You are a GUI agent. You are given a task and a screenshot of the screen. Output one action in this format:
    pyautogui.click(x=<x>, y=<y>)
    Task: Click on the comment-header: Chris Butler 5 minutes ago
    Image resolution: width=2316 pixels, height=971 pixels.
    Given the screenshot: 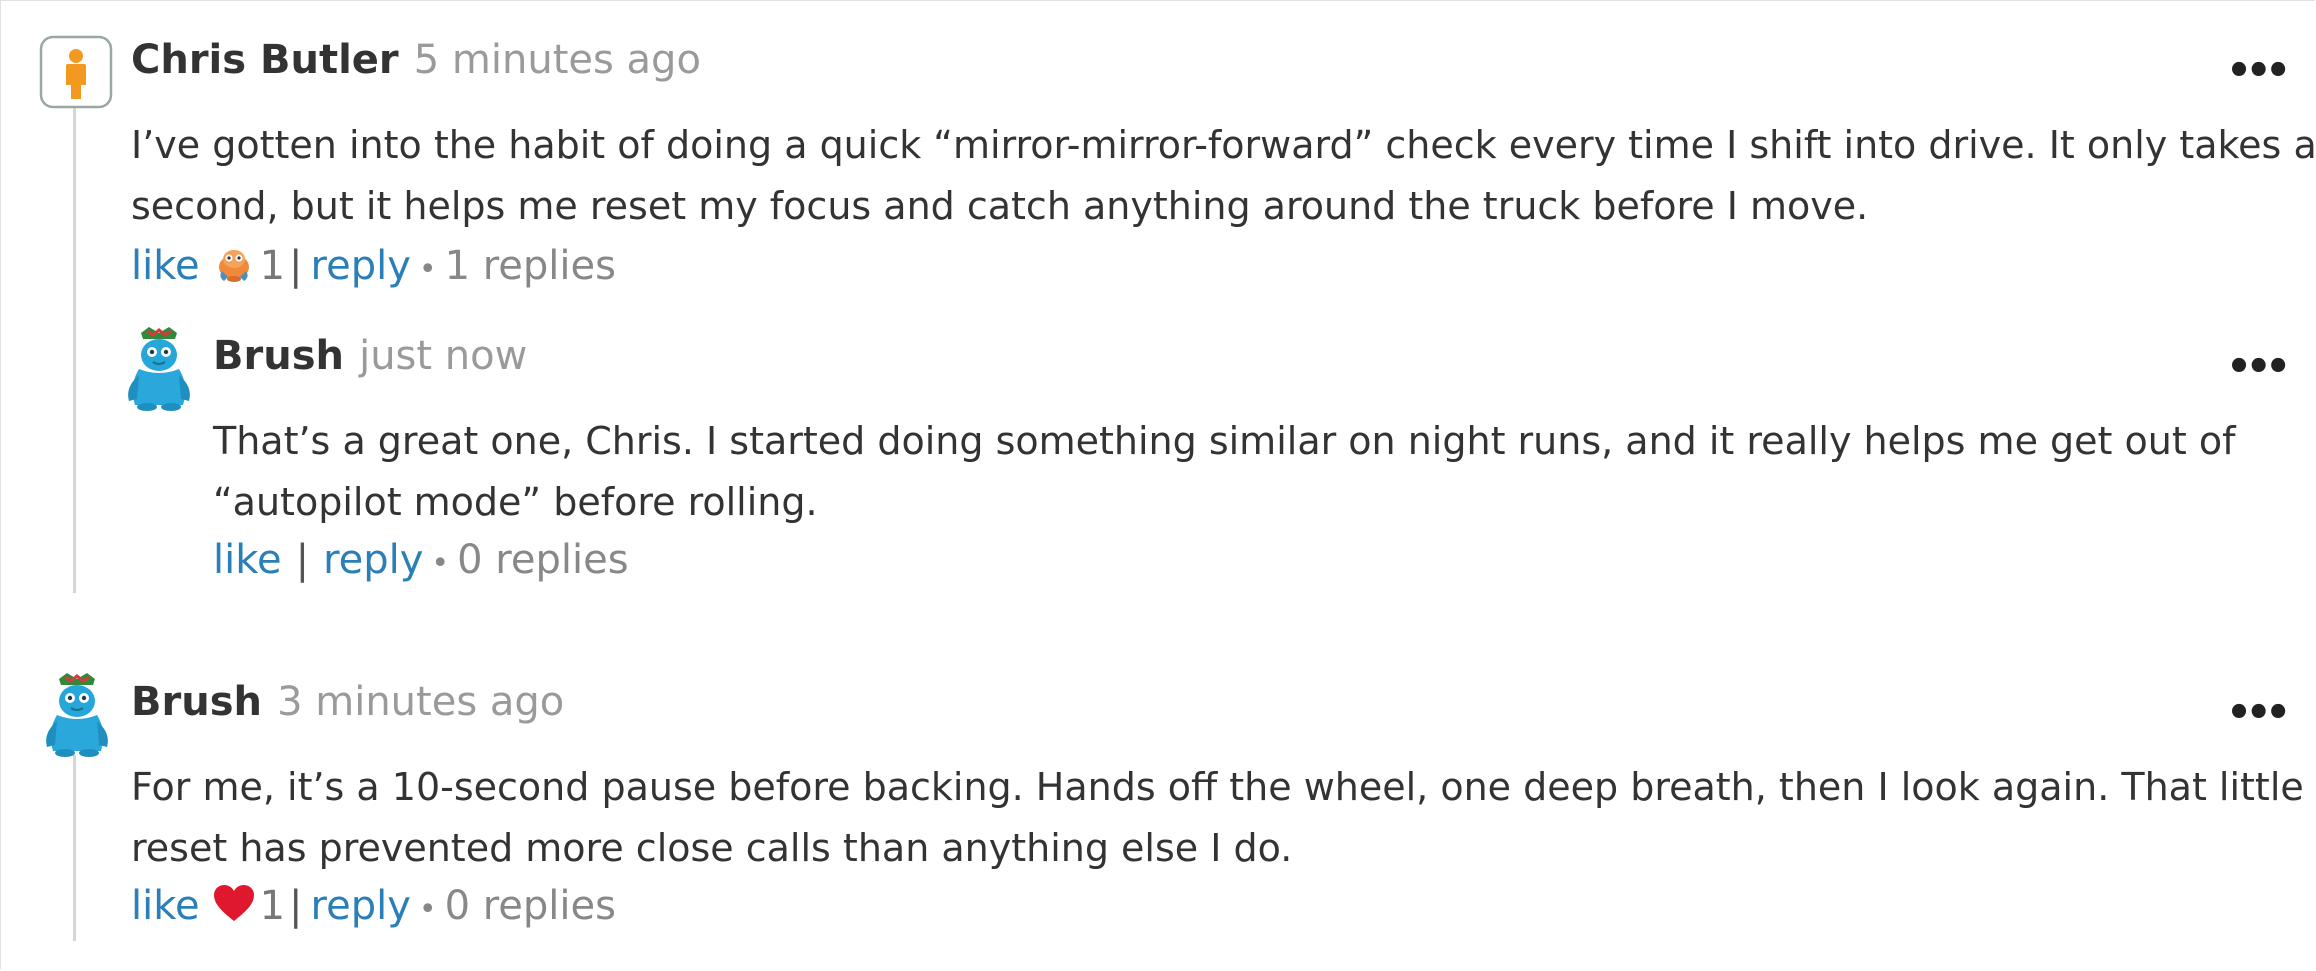 What is the action you would take?
    pyautogui.click(x=416, y=60)
    